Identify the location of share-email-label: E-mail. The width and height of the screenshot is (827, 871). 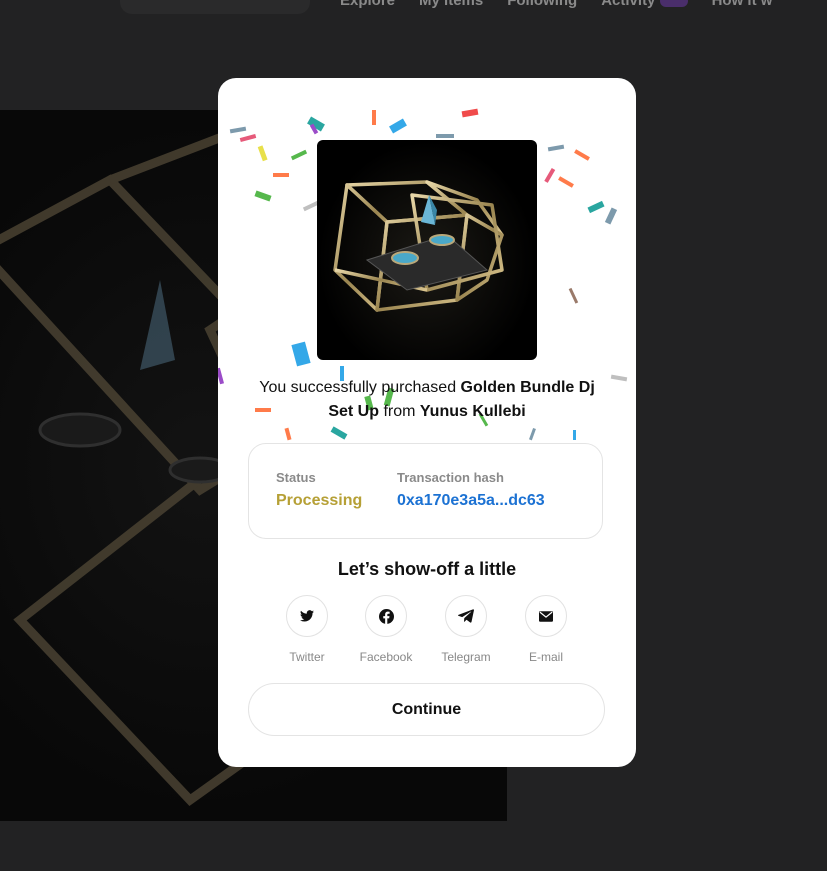
(545, 657).